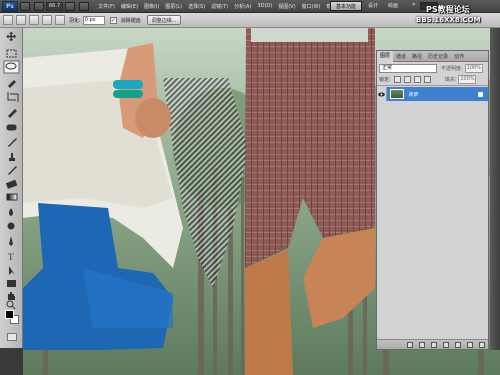 The height and width of the screenshot is (375, 500). I want to click on new-group-icon, so click(458, 344).